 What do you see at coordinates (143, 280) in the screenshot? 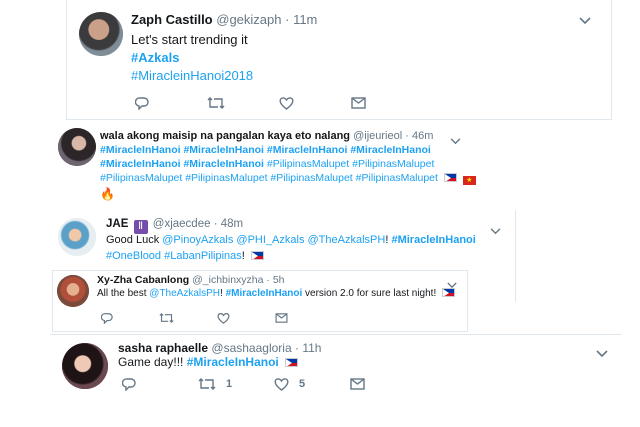
I see `tweet-author-name: Xy-Zha Cabanlong` at bounding box center [143, 280].